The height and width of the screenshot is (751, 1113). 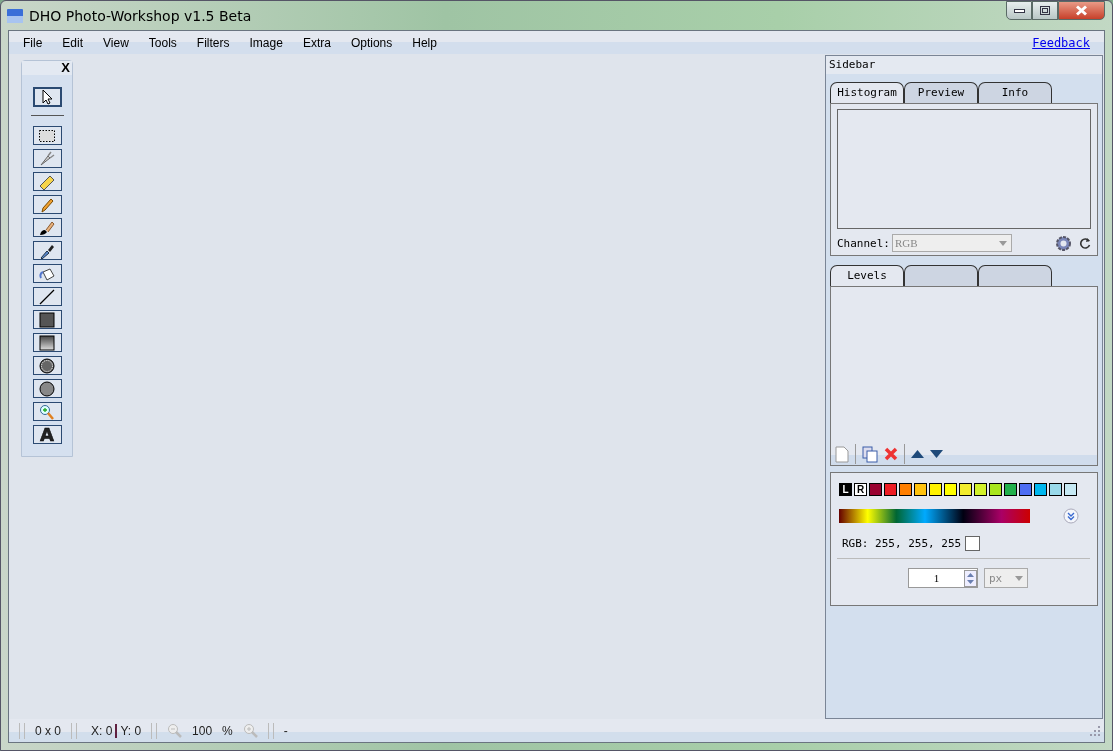 I want to click on tab: Preview, so click(x=941, y=92).